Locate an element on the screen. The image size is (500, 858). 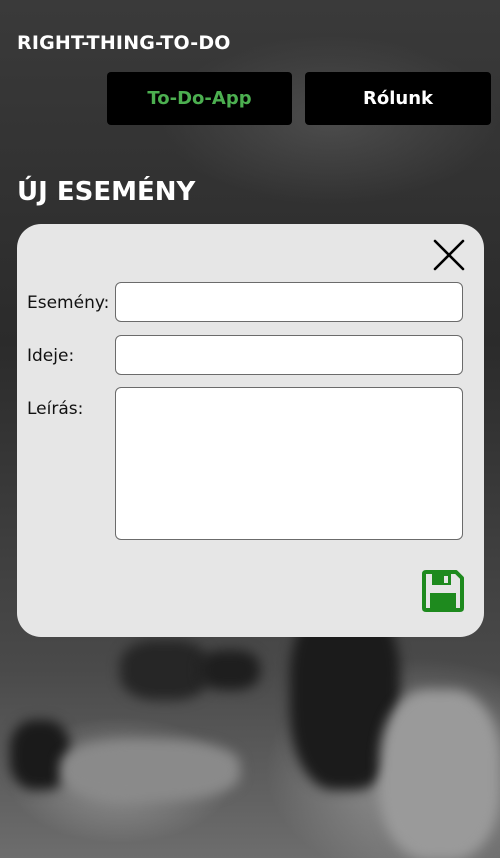
event-label: Esemény: is located at coordinates (68, 303).